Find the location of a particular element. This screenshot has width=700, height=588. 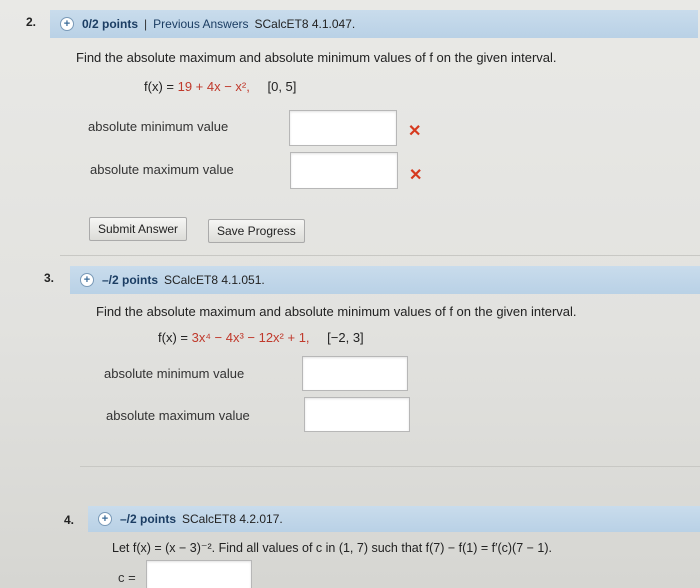

points-label: 0/2 points is located at coordinates (110, 24).